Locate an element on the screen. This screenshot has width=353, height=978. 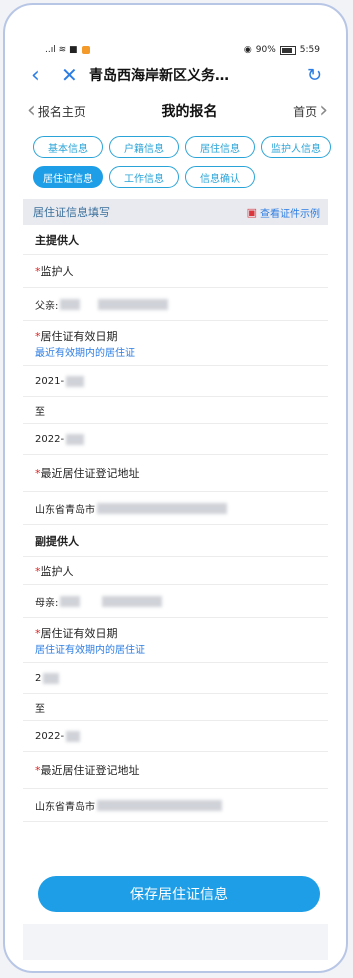
nav-back-home: ‹ 报名主页 is located at coordinates (56, 111).